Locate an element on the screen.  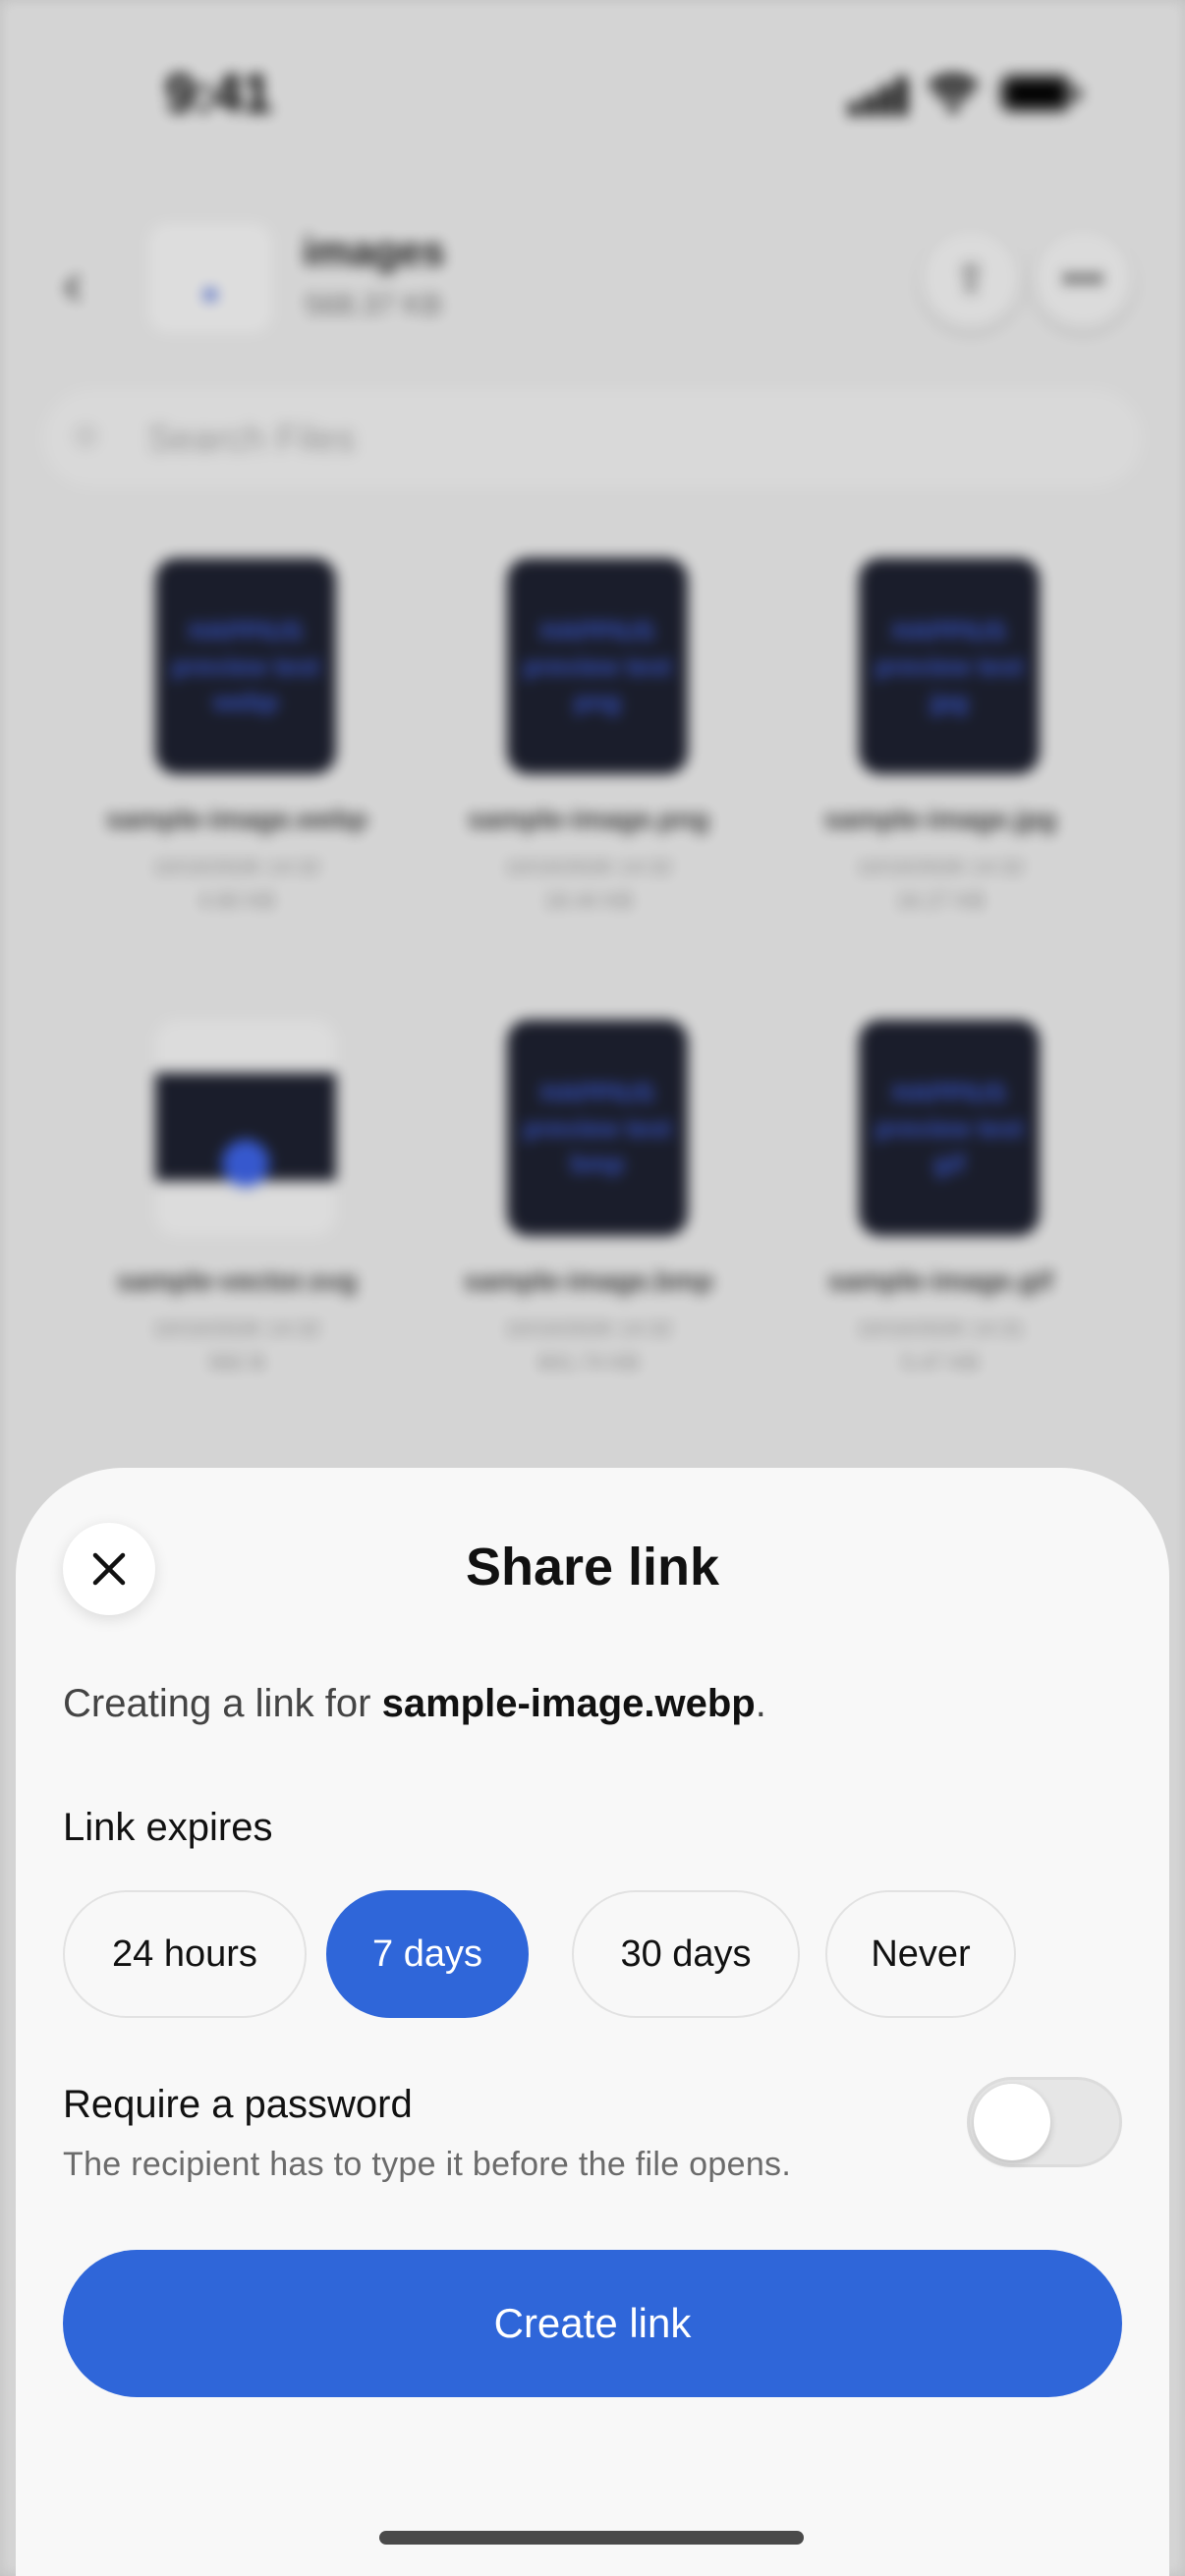
link-expires-label: Link expires is located at coordinates (168, 1827).